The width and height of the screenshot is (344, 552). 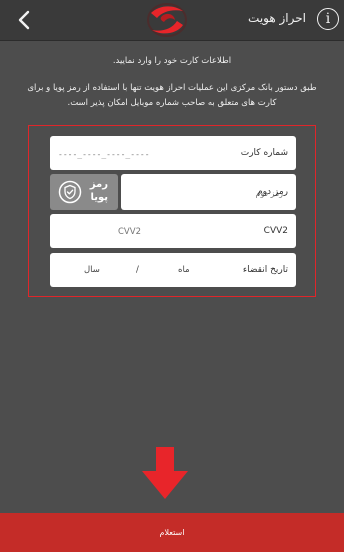 I want to click on intro-text: اطلاعات کارت خود را وارد نمایید., so click(x=172, y=61).